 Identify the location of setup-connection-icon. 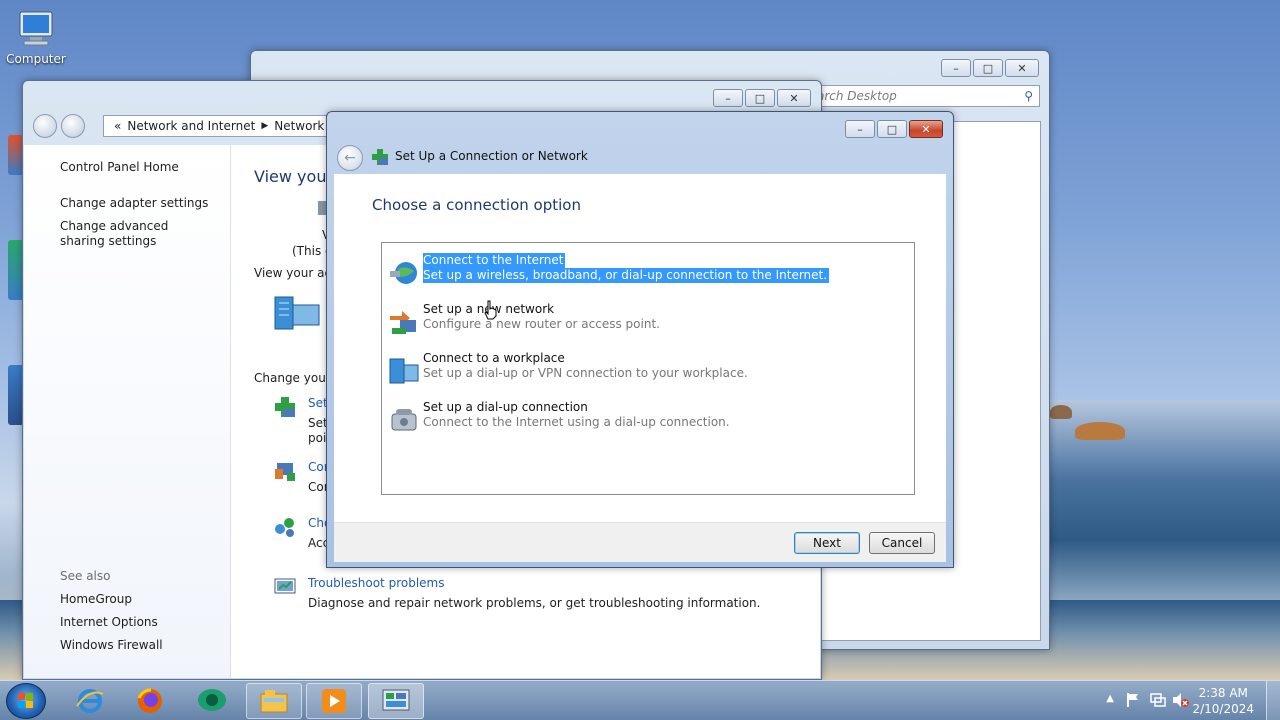
(285, 408).